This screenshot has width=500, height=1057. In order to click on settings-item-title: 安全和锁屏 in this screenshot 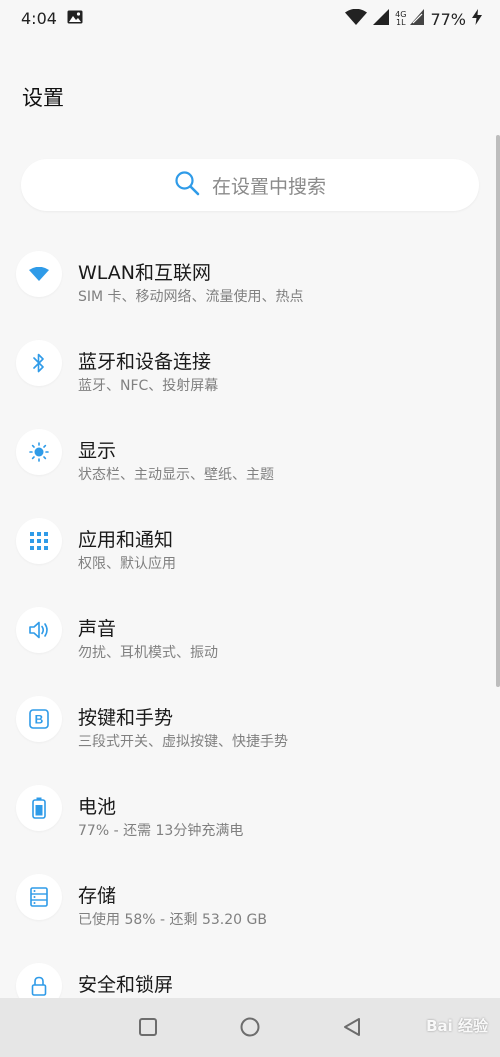, I will do `click(126, 985)`.